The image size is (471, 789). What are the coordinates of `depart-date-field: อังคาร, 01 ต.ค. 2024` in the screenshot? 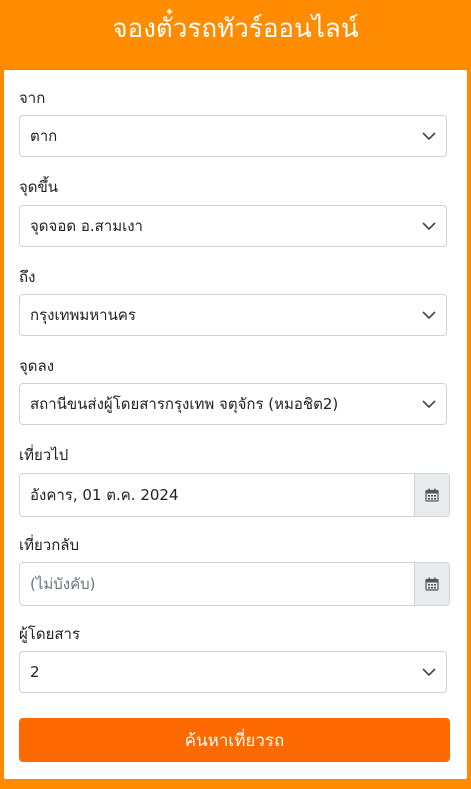 It's located at (234, 495).